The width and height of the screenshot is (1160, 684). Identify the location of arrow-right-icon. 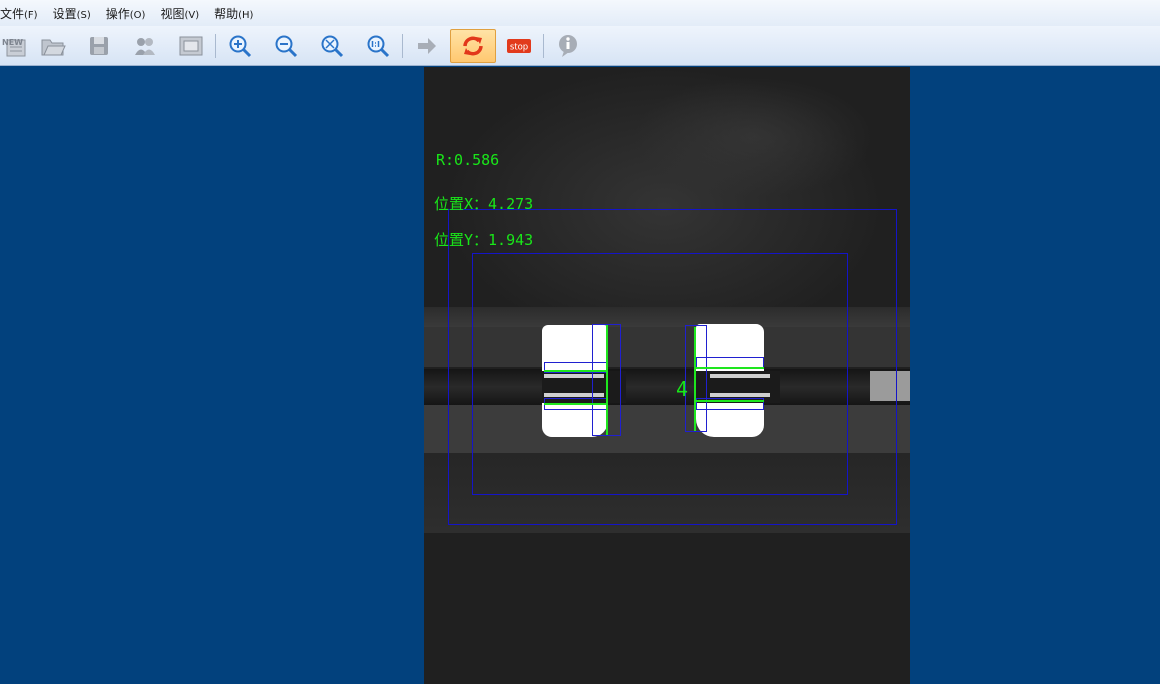
(427, 45).